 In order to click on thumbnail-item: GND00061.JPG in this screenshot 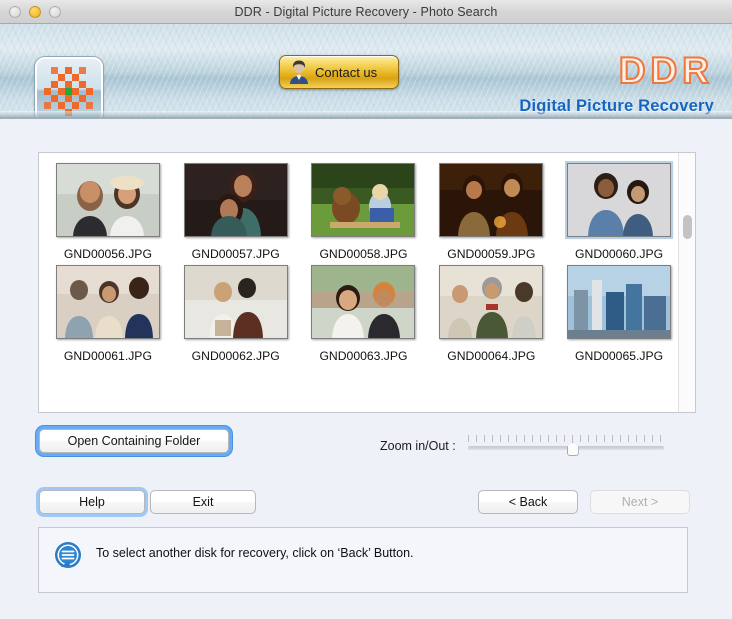, I will do `click(108, 314)`.